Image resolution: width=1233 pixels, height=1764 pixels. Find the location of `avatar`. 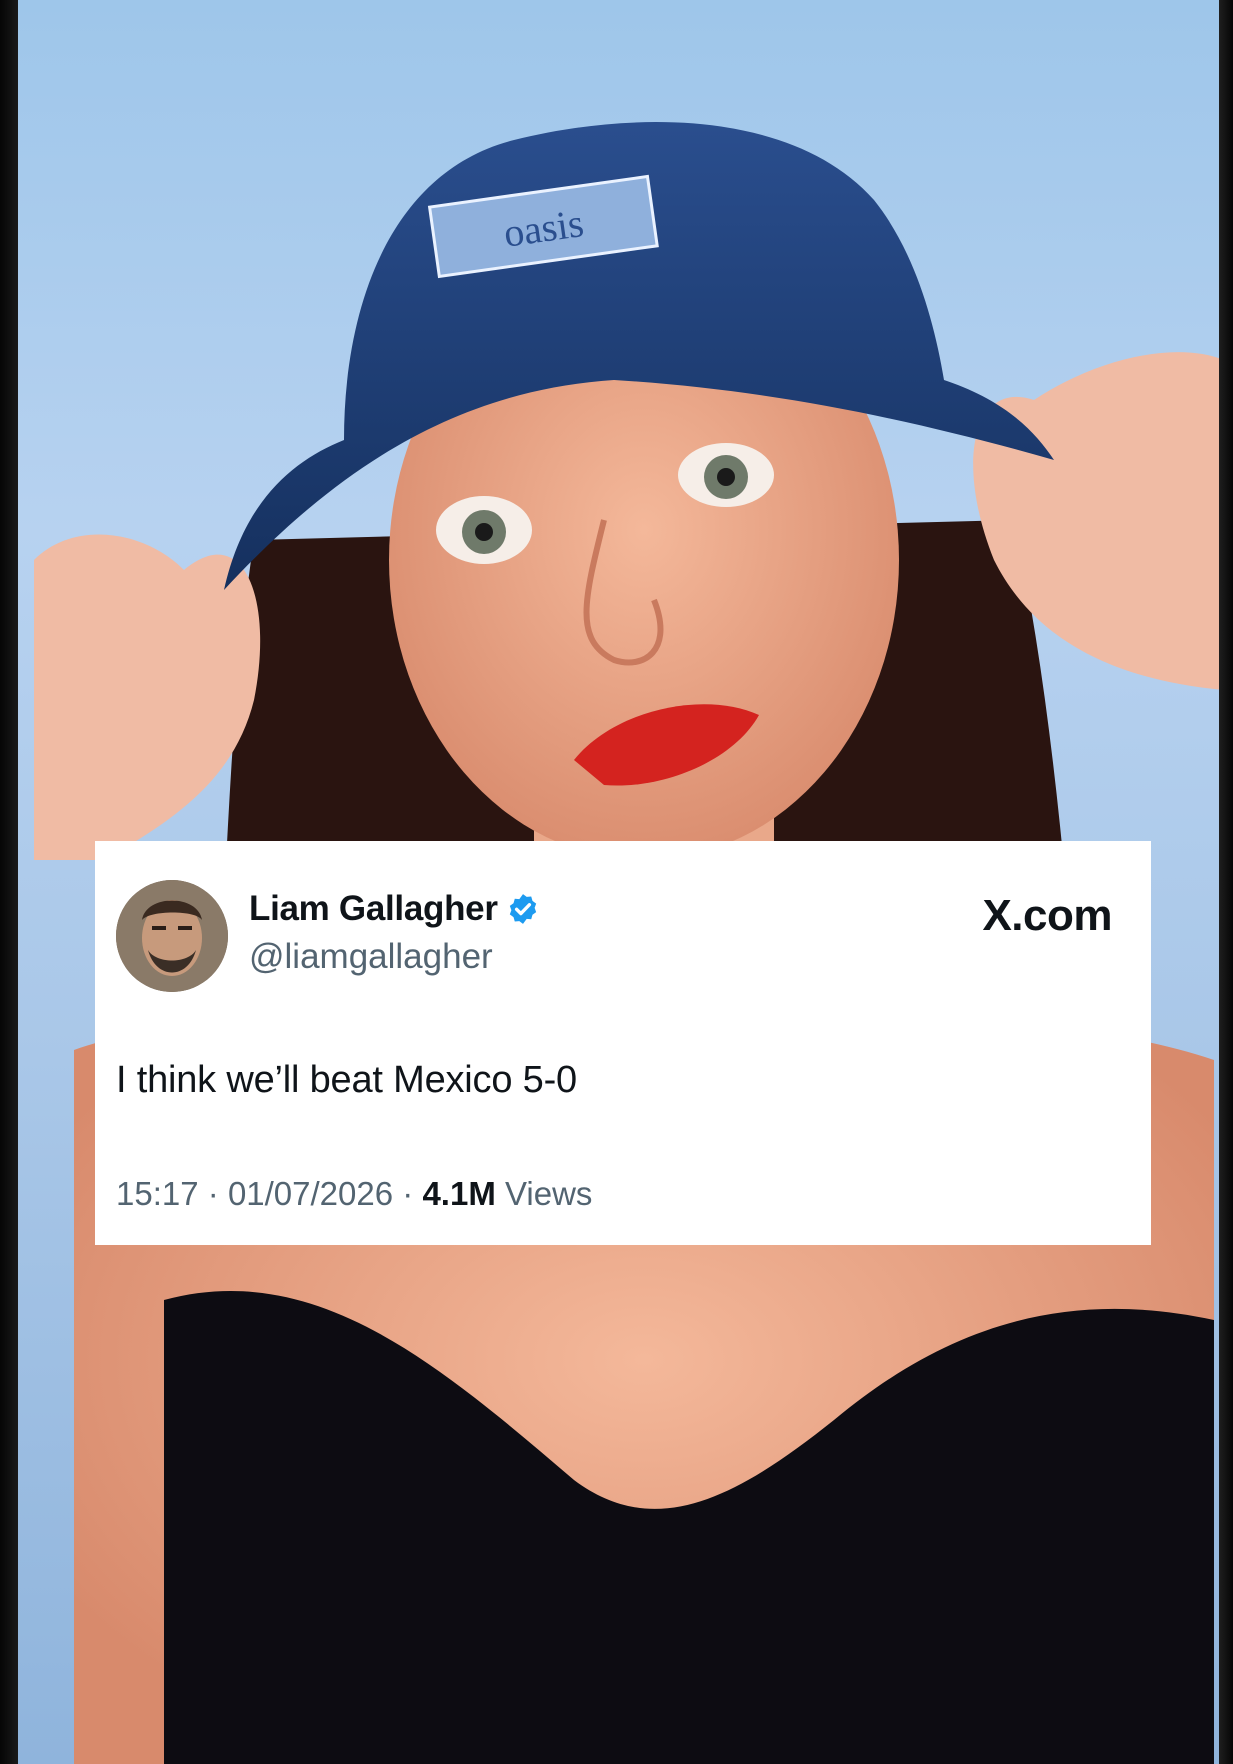

avatar is located at coordinates (172, 936).